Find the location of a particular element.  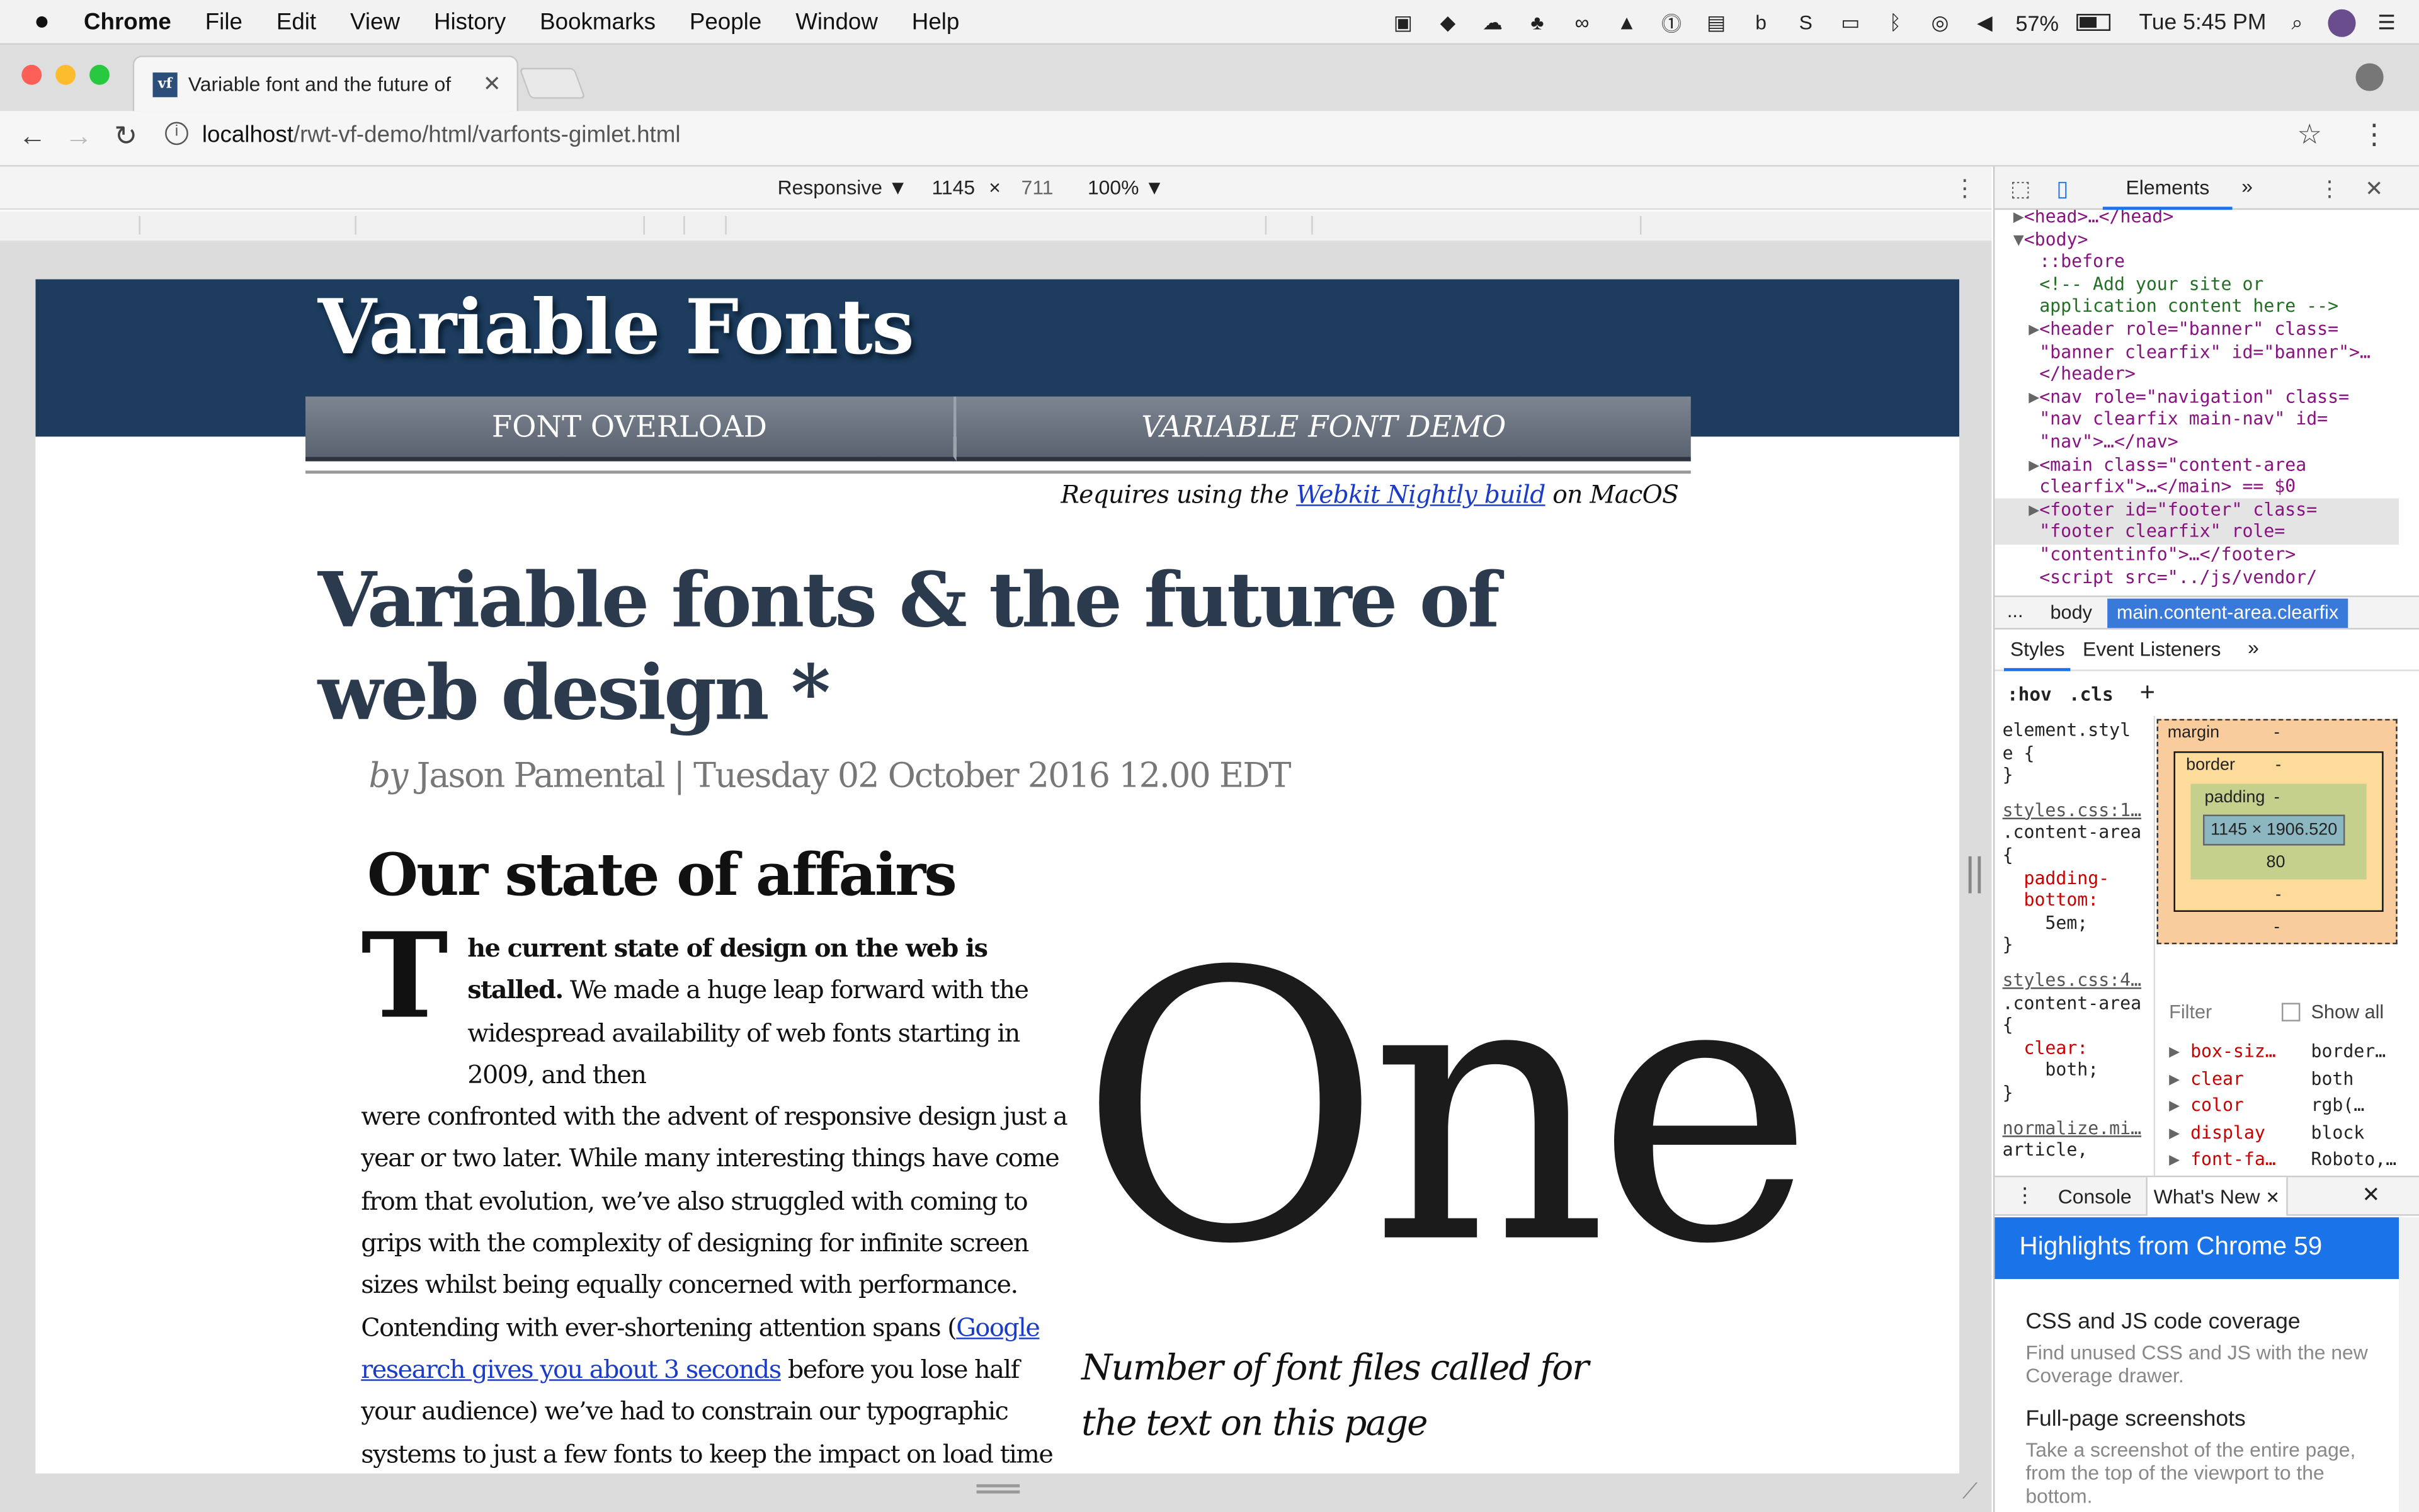

webkit-nightly-link: Webkit Nightly build is located at coordinates (1420, 495).